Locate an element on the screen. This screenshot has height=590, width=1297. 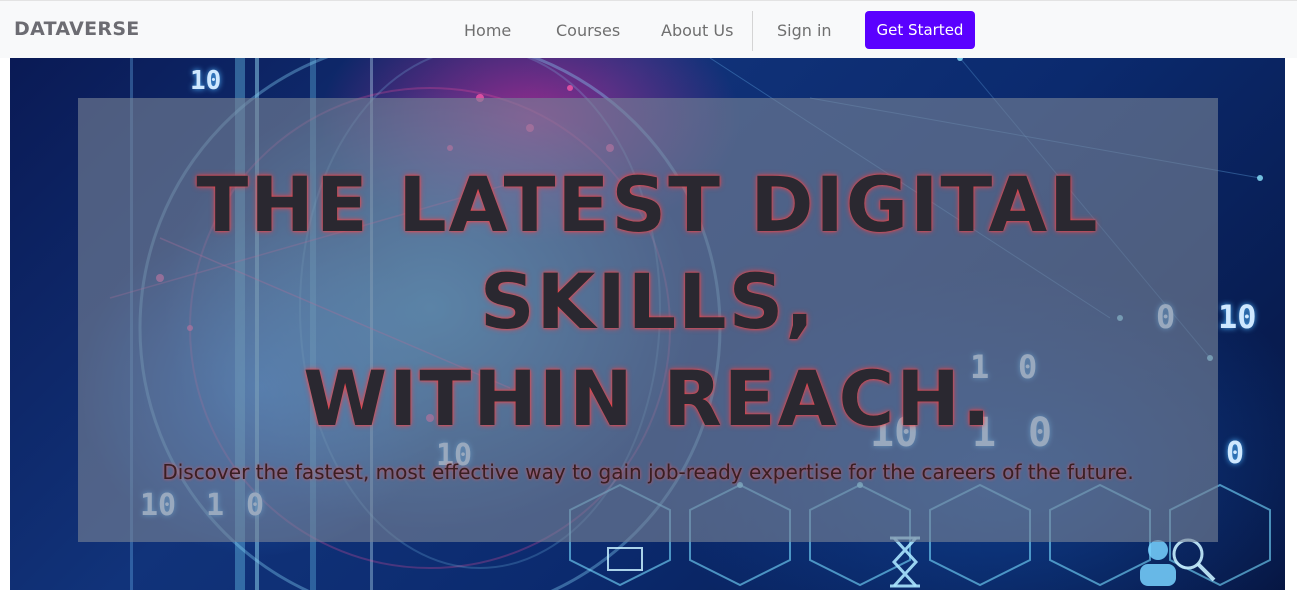
nav-link-courses: Courses is located at coordinates (588, 30).